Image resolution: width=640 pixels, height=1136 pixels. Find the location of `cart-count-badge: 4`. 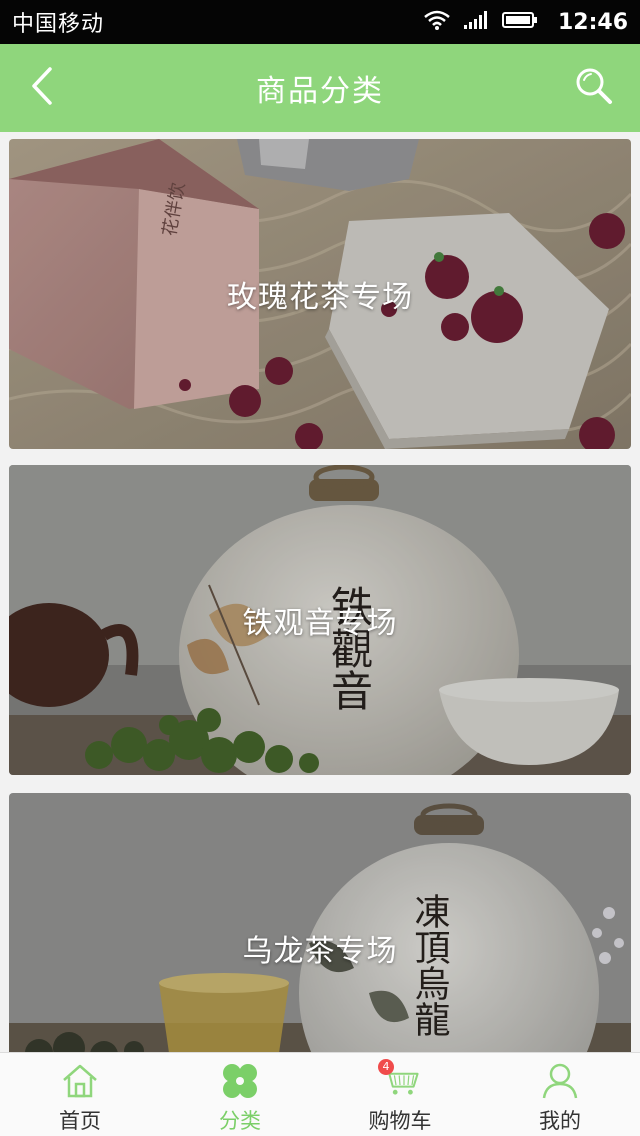

cart-count-badge: 4 is located at coordinates (386, 1067).